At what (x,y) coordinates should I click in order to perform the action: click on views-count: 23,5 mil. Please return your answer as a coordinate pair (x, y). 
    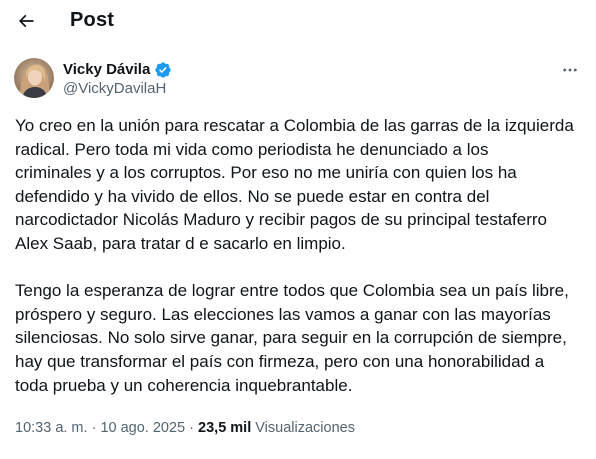
    Looking at the image, I should click on (224, 428).